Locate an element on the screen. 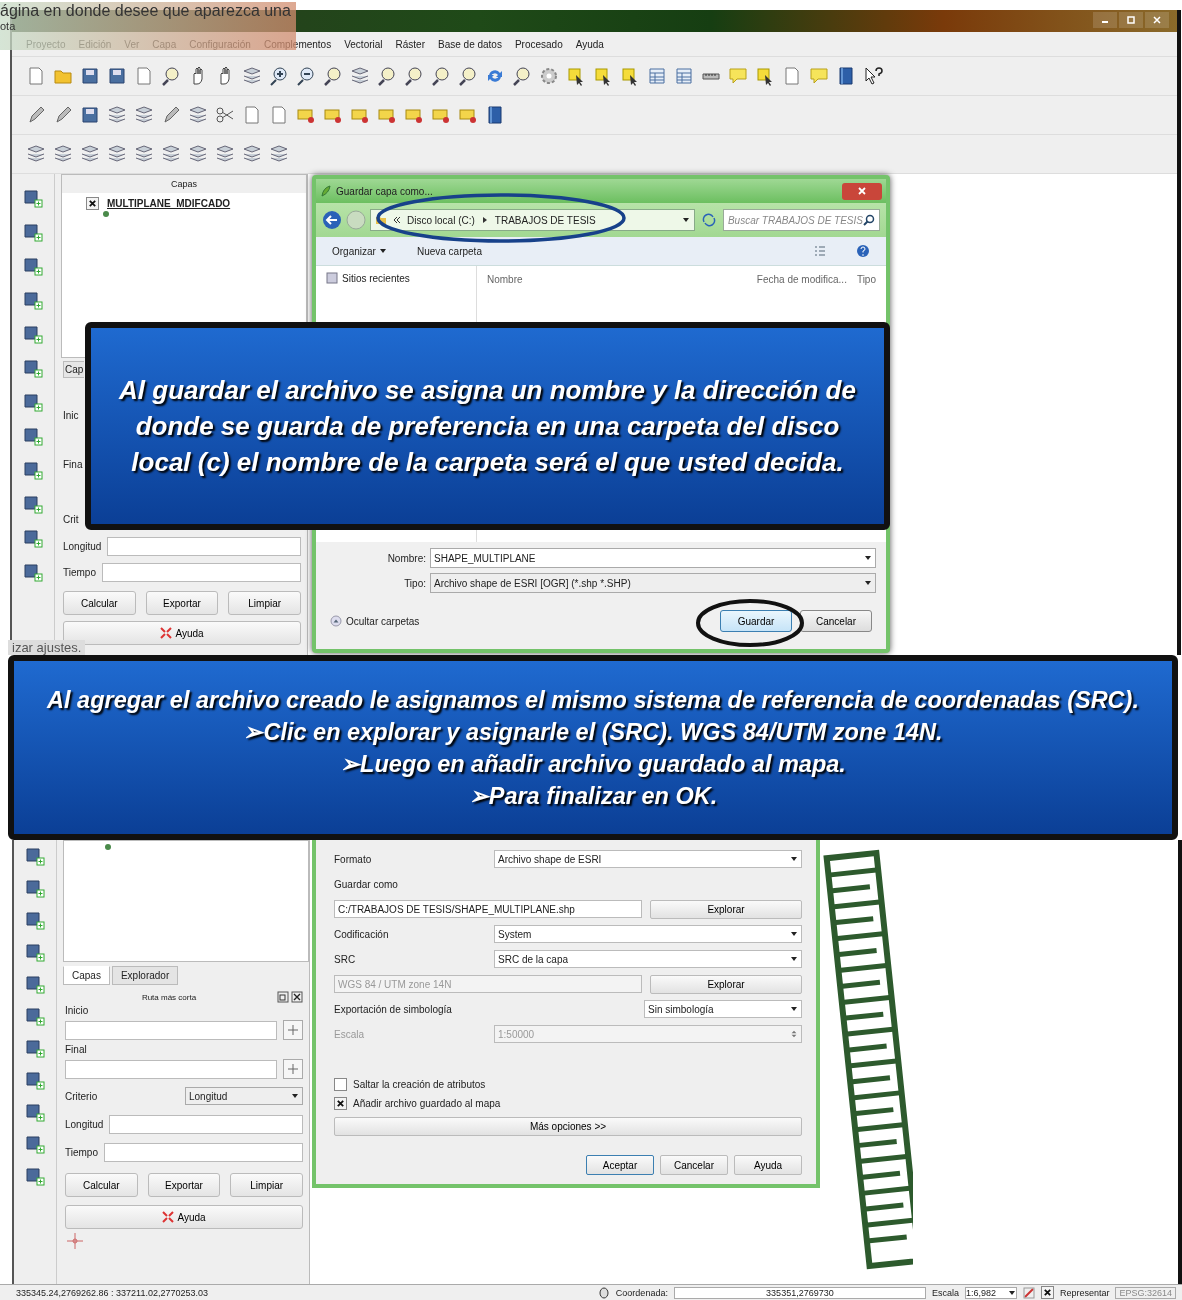 The image size is (1182, 1300). minimize-button is located at coordinates (1105, 20).